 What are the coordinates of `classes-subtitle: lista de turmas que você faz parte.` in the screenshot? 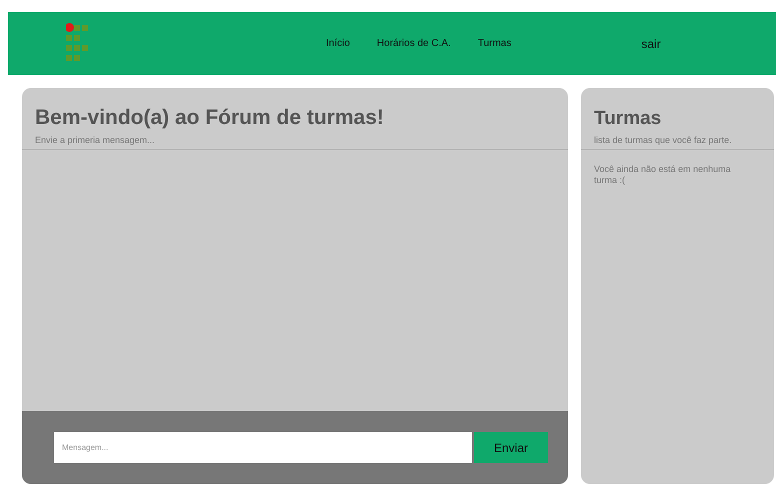 It's located at (663, 140).